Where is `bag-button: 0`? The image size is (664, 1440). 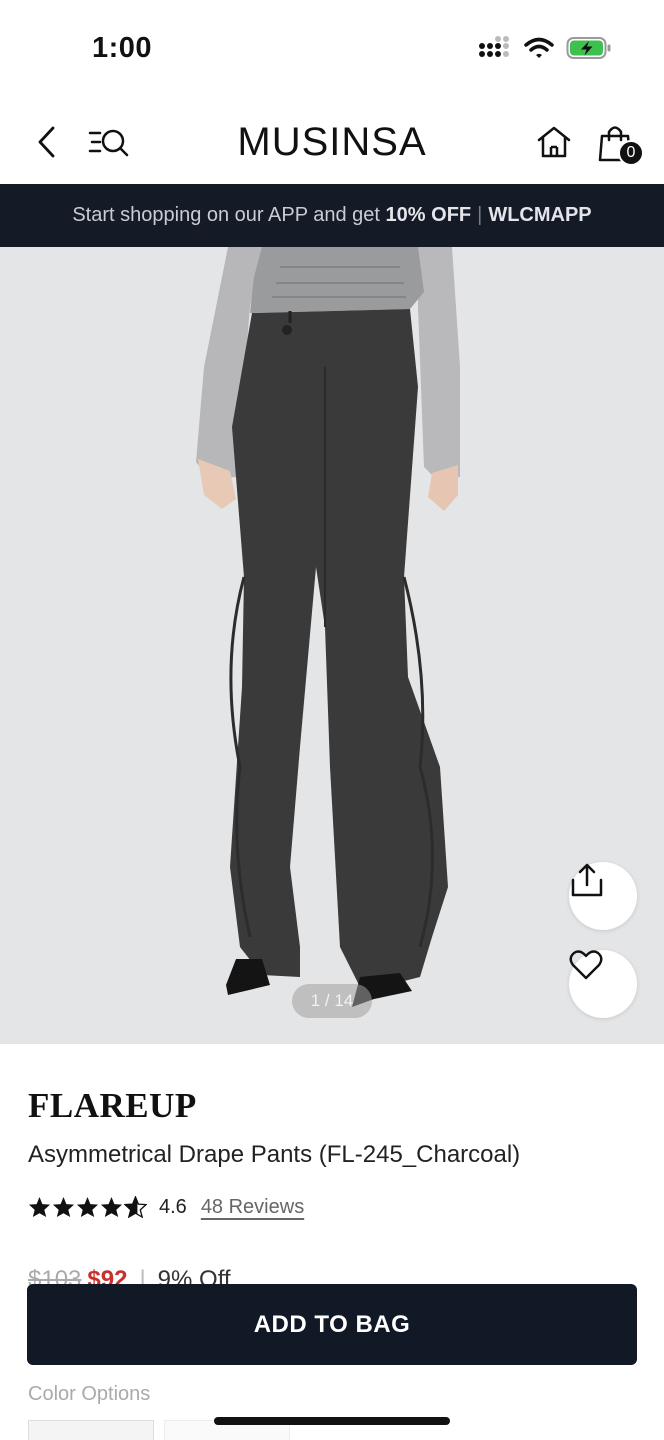
bag-button: 0 is located at coordinates (620, 143).